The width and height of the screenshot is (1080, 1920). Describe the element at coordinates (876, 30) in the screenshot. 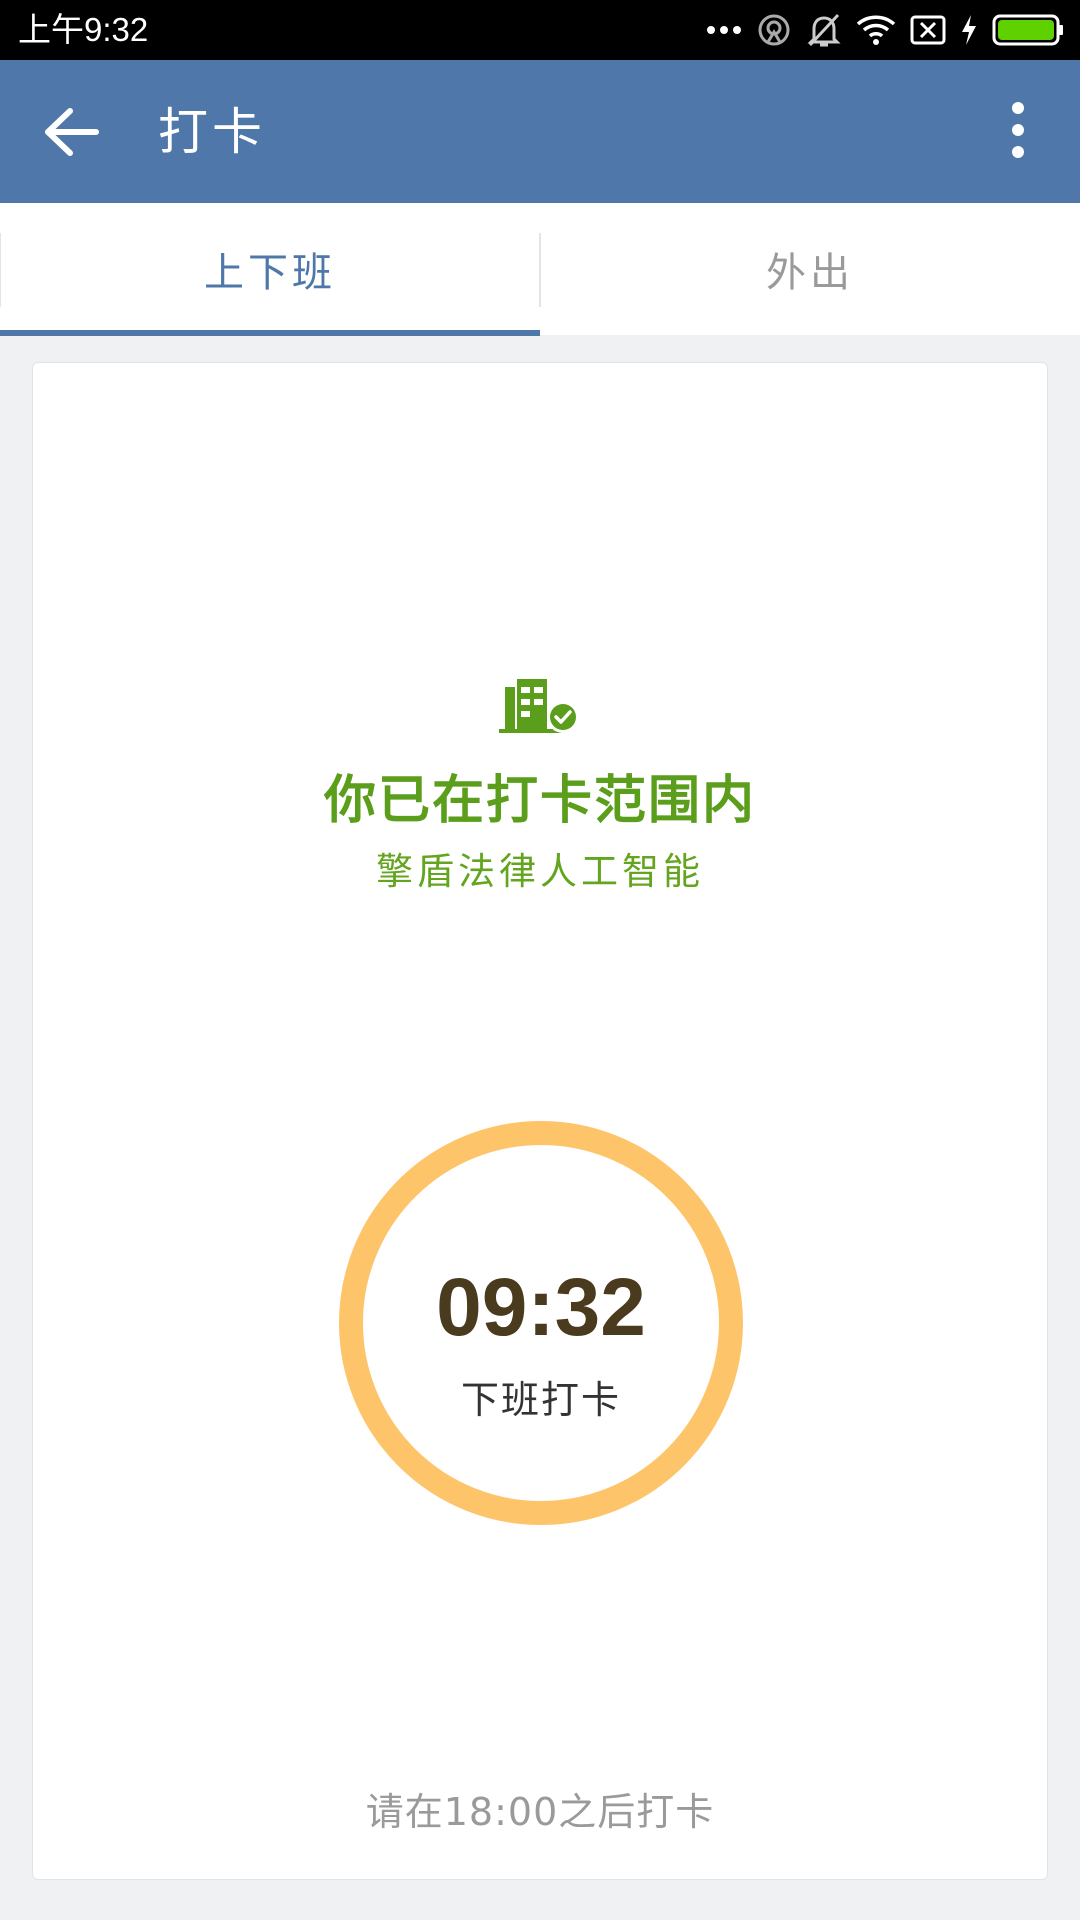

I see `wifi-icon` at that location.